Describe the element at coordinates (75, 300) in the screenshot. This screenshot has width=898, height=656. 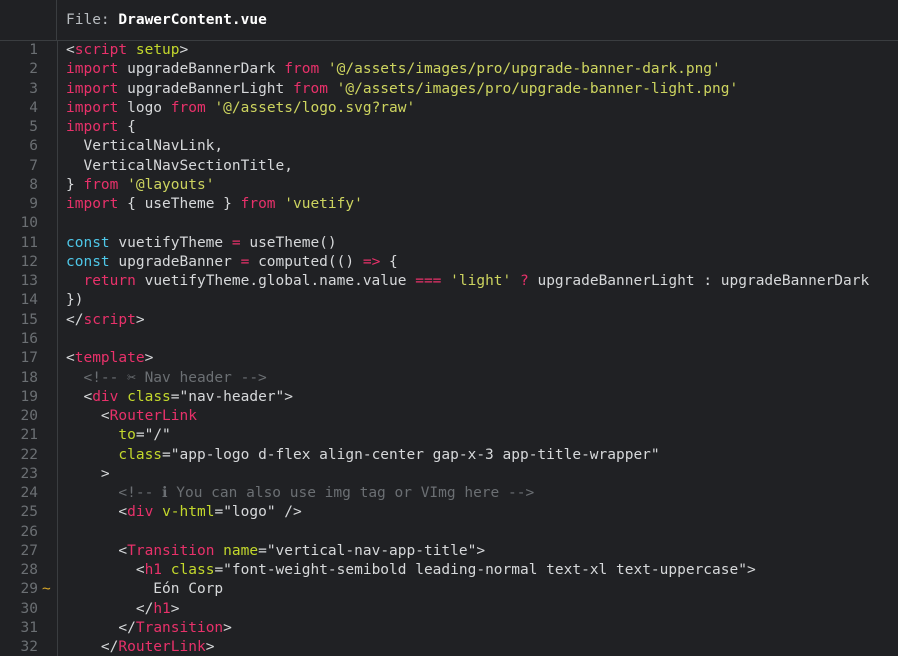
I see `token-plain: })` at that location.